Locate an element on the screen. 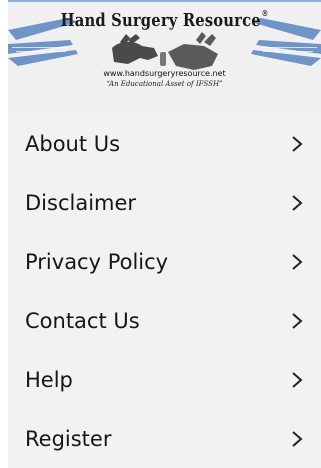 The width and height of the screenshot is (321, 468). menu-item-about-us: About Us is located at coordinates (164, 143).